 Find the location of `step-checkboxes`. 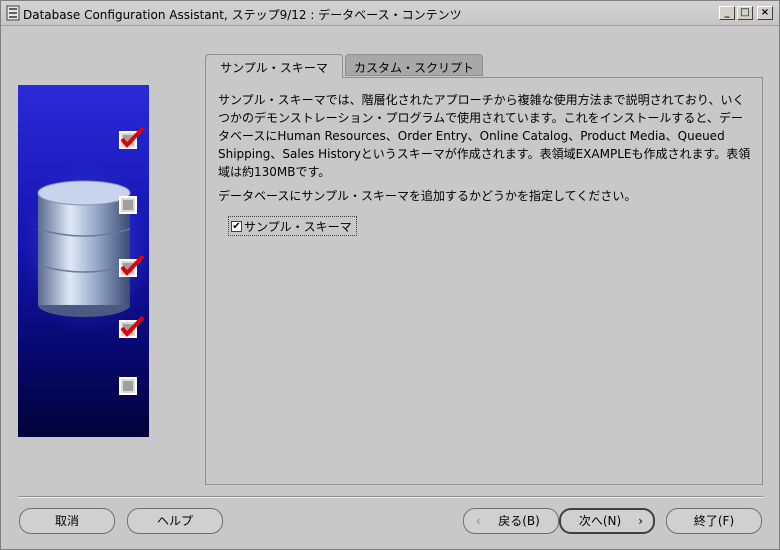

step-checkboxes is located at coordinates (83, 261).